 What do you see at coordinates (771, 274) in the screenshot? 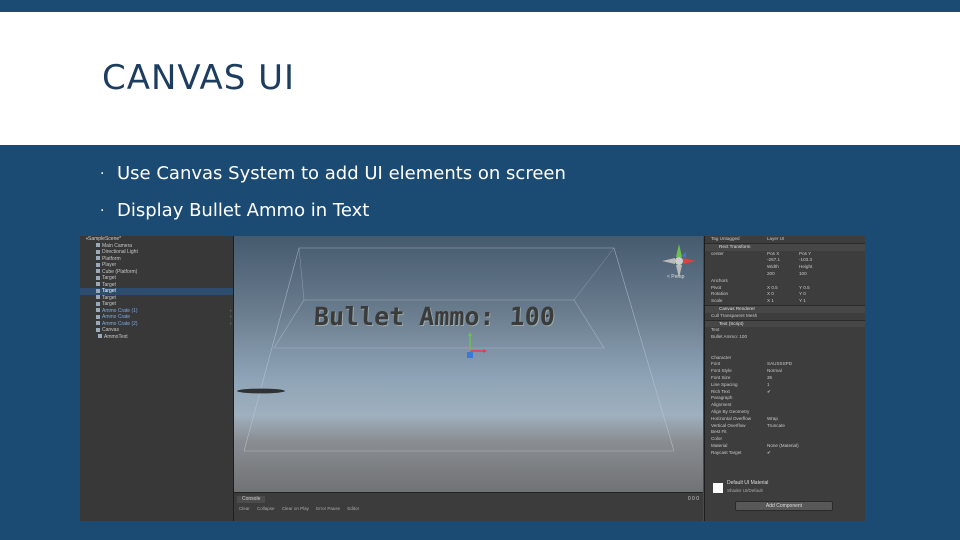
I see `inspector-value: 200` at bounding box center [771, 274].